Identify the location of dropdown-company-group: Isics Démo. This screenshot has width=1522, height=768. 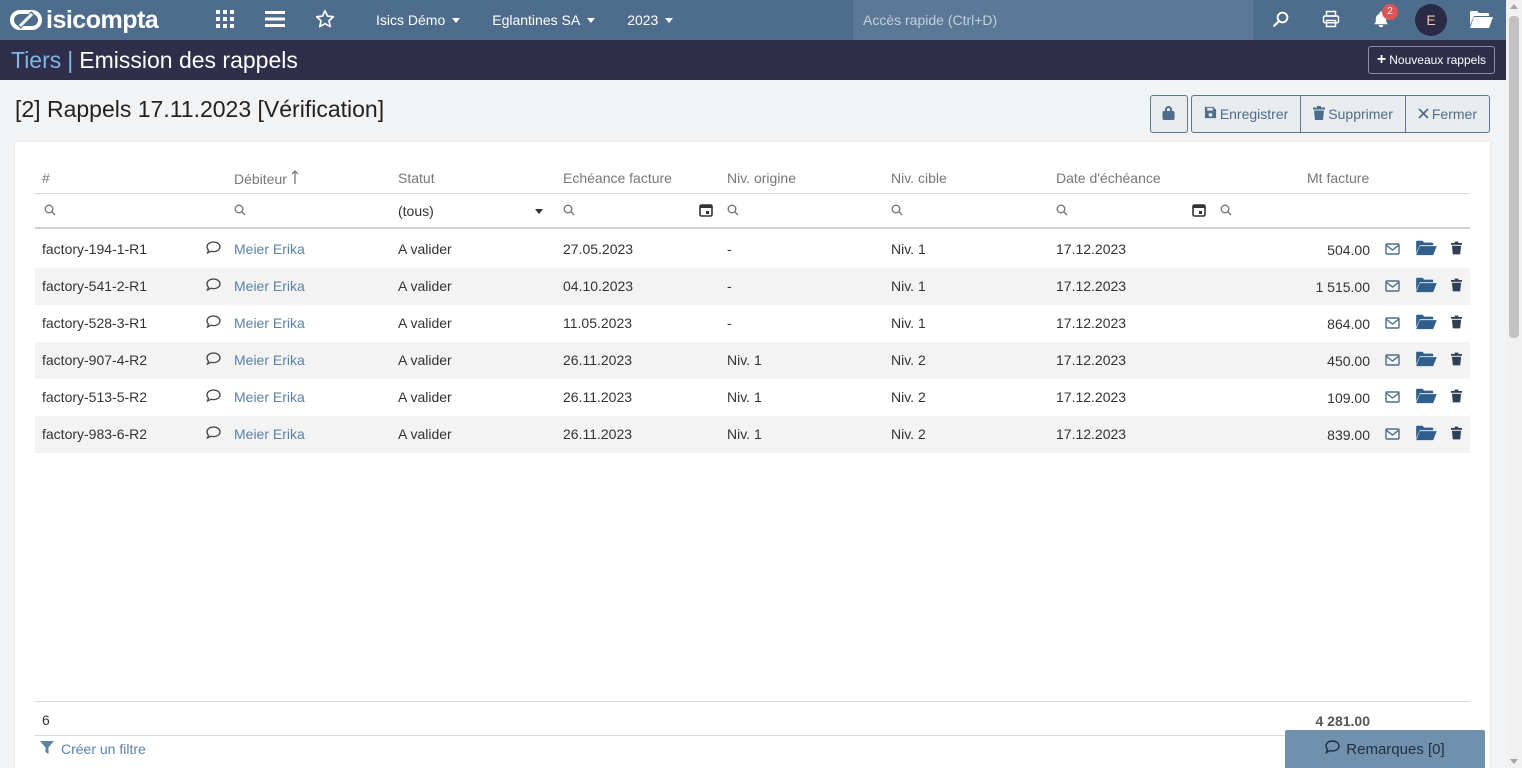
(418, 20).